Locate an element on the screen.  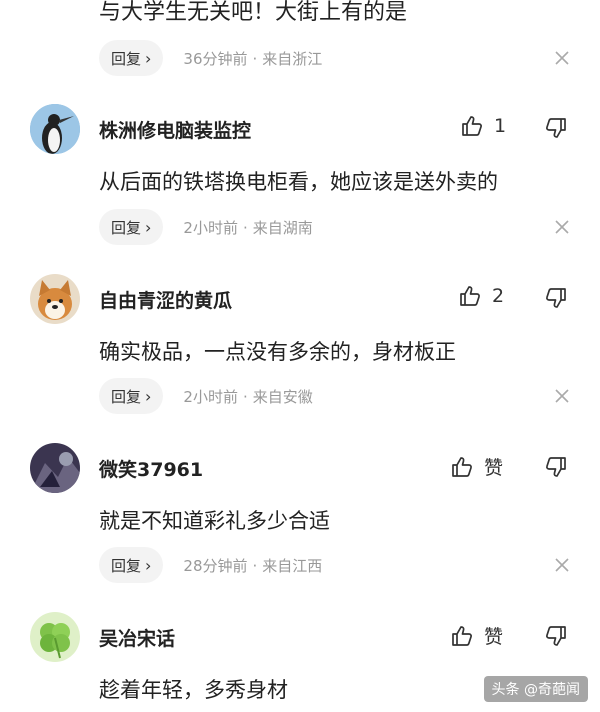
comment-text: 趁着年轻，多秀身材 is located at coordinates (193, 690).